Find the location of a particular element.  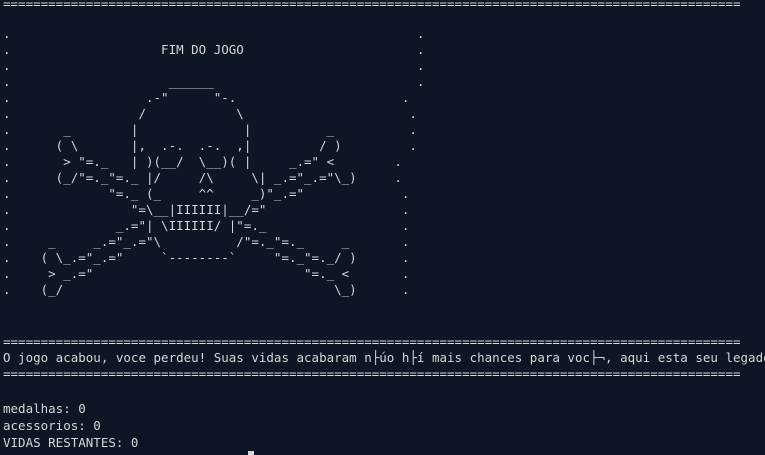

medals-count: medalhas: 0 is located at coordinates (44, 408).